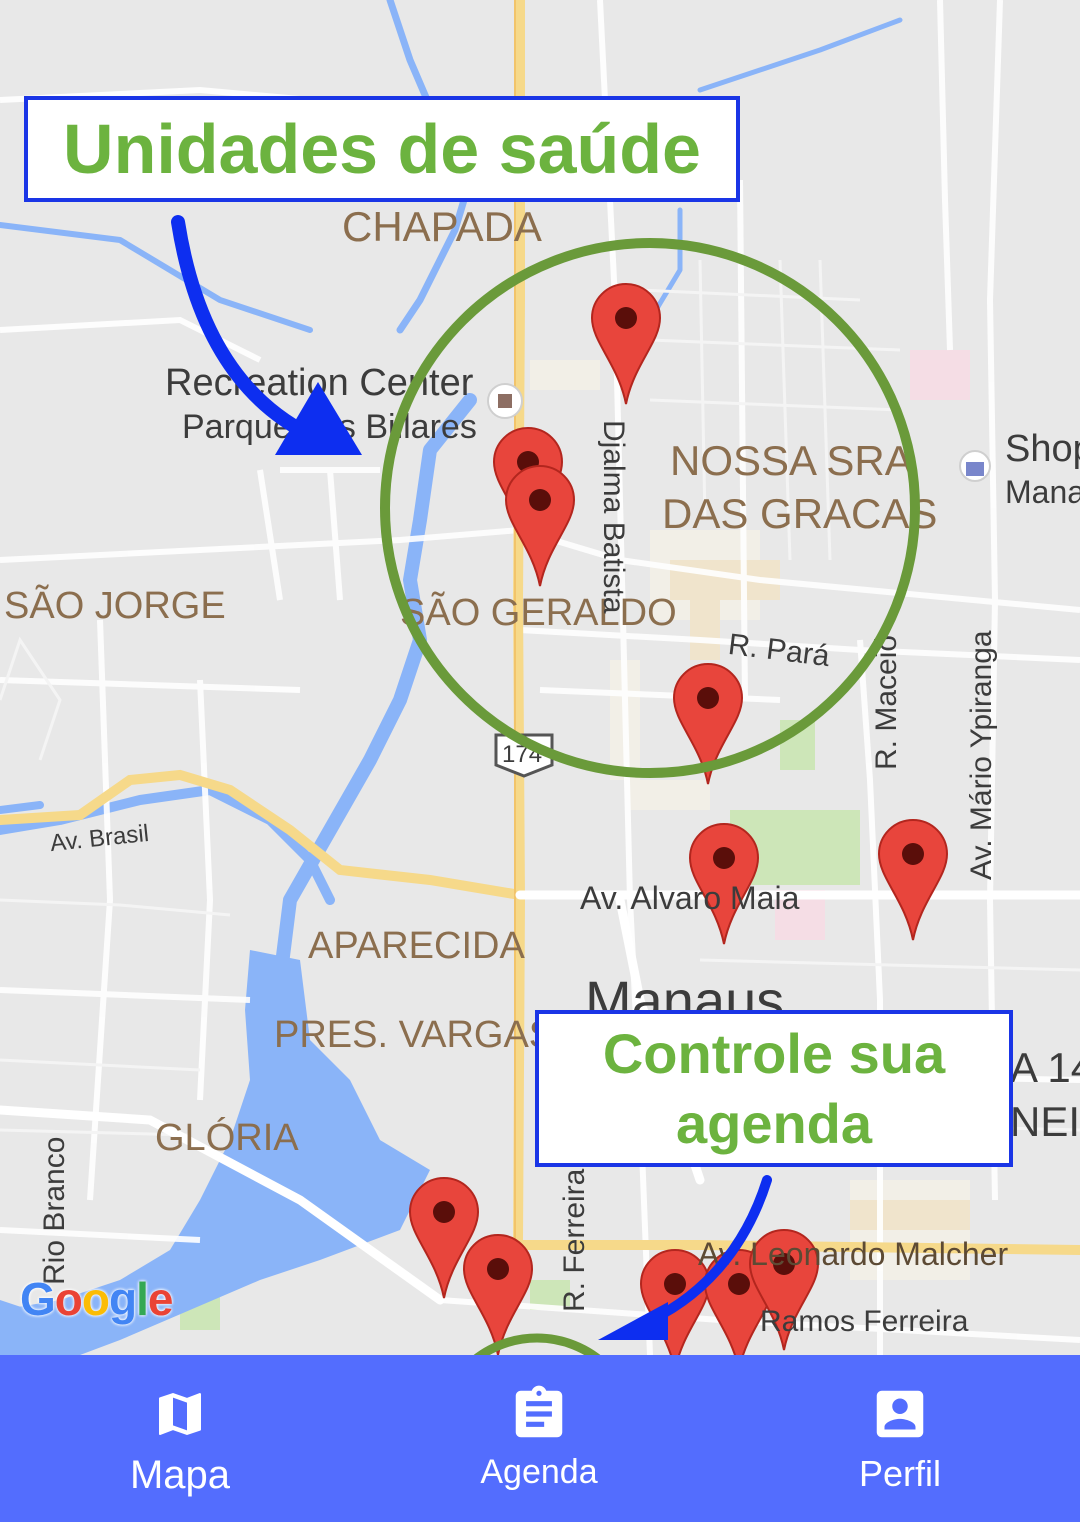  Describe the element at coordinates (227, 1138) in the screenshot. I see `map-label-gloria: GLÓRIA` at that location.